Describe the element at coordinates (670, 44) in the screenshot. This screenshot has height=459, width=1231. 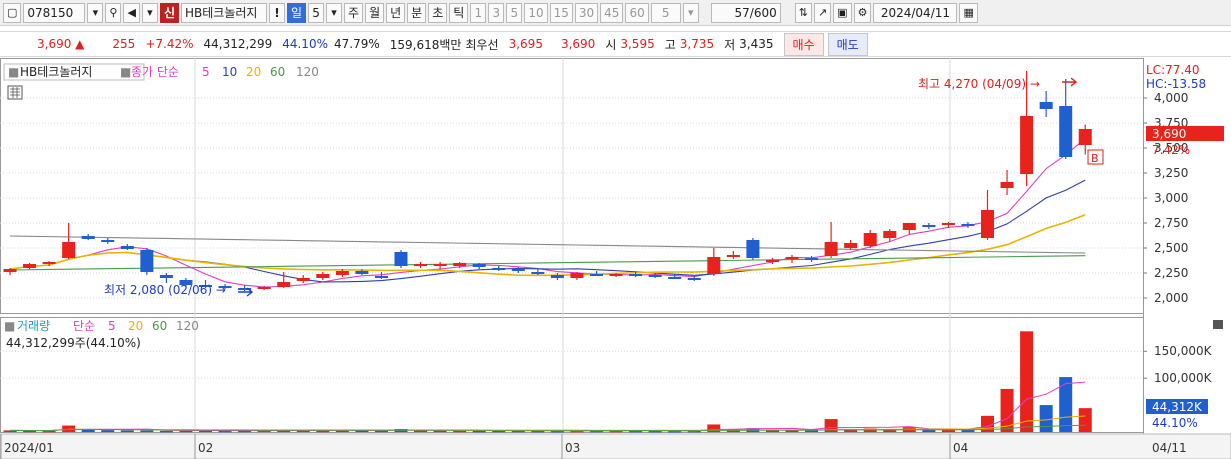
I see `high-label: 고` at that location.